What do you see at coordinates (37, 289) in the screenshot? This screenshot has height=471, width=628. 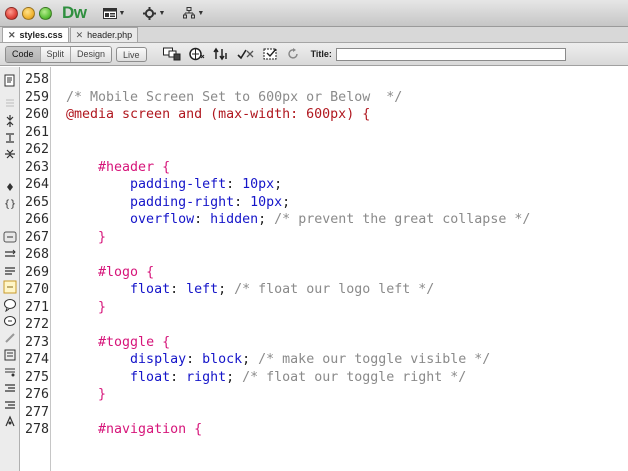 I see `line-number: 270` at bounding box center [37, 289].